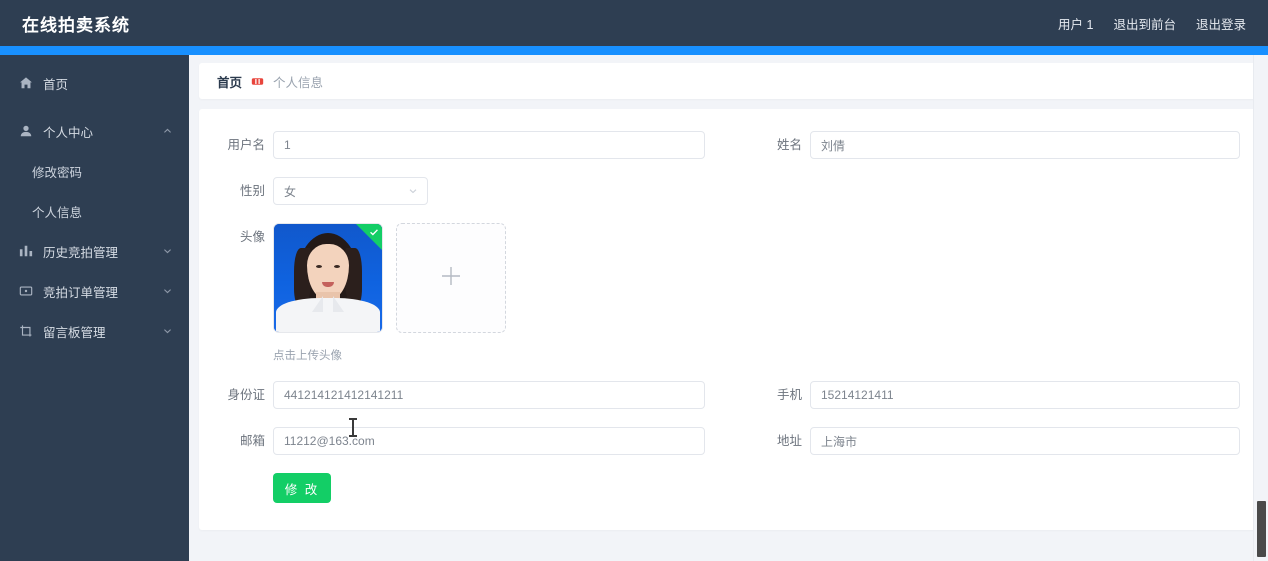 The image size is (1268, 561). What do you see at coordinates (302, 488) in the screenshot?
I see `submit-modify-button: 修 改` at bounding box center [302, 488].